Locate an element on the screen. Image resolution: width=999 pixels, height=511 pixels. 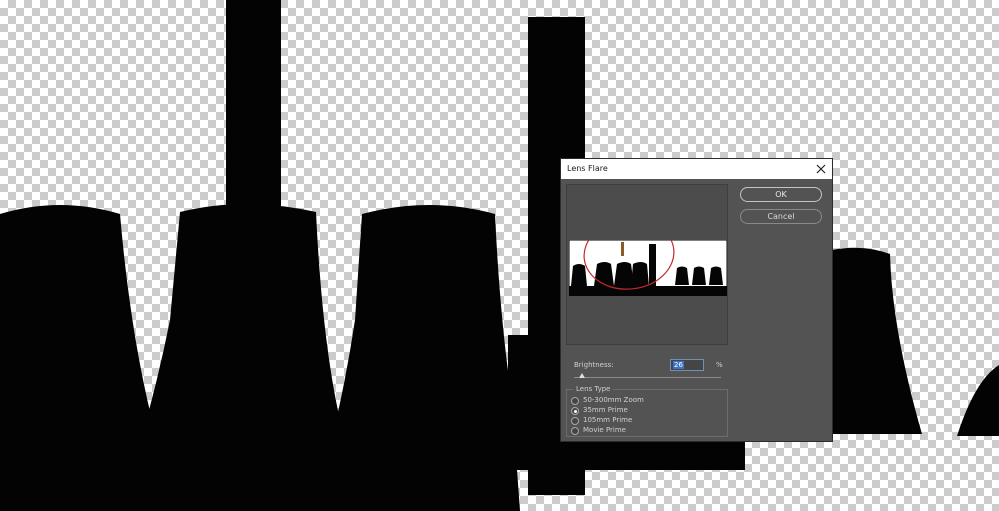
brightness-slider-thumb is located at coordinates (582, 375).